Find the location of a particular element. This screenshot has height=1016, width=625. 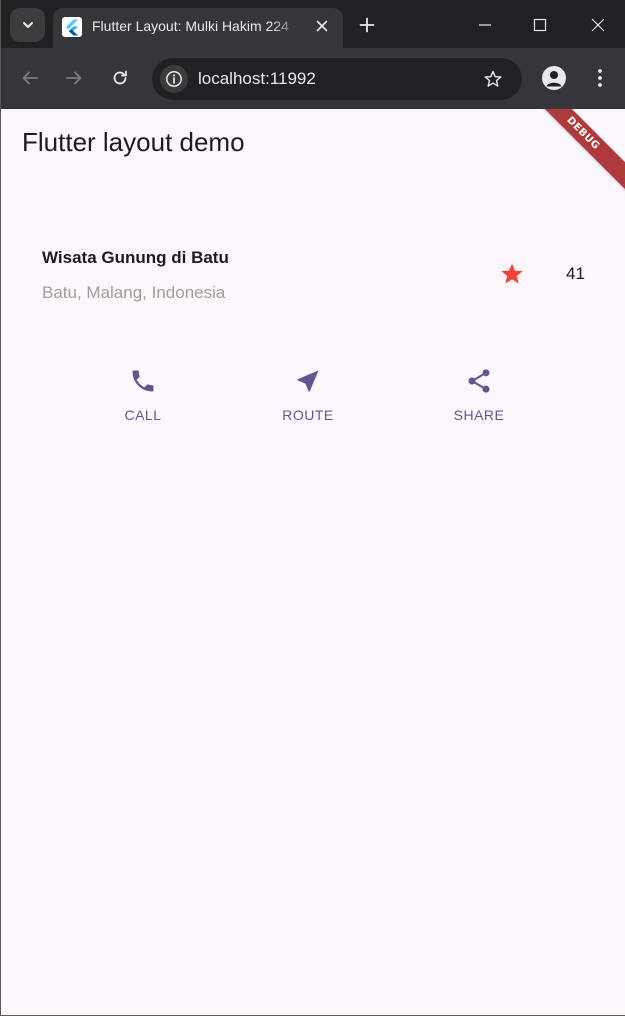

reload-icon is located at coordinates (120, 77).